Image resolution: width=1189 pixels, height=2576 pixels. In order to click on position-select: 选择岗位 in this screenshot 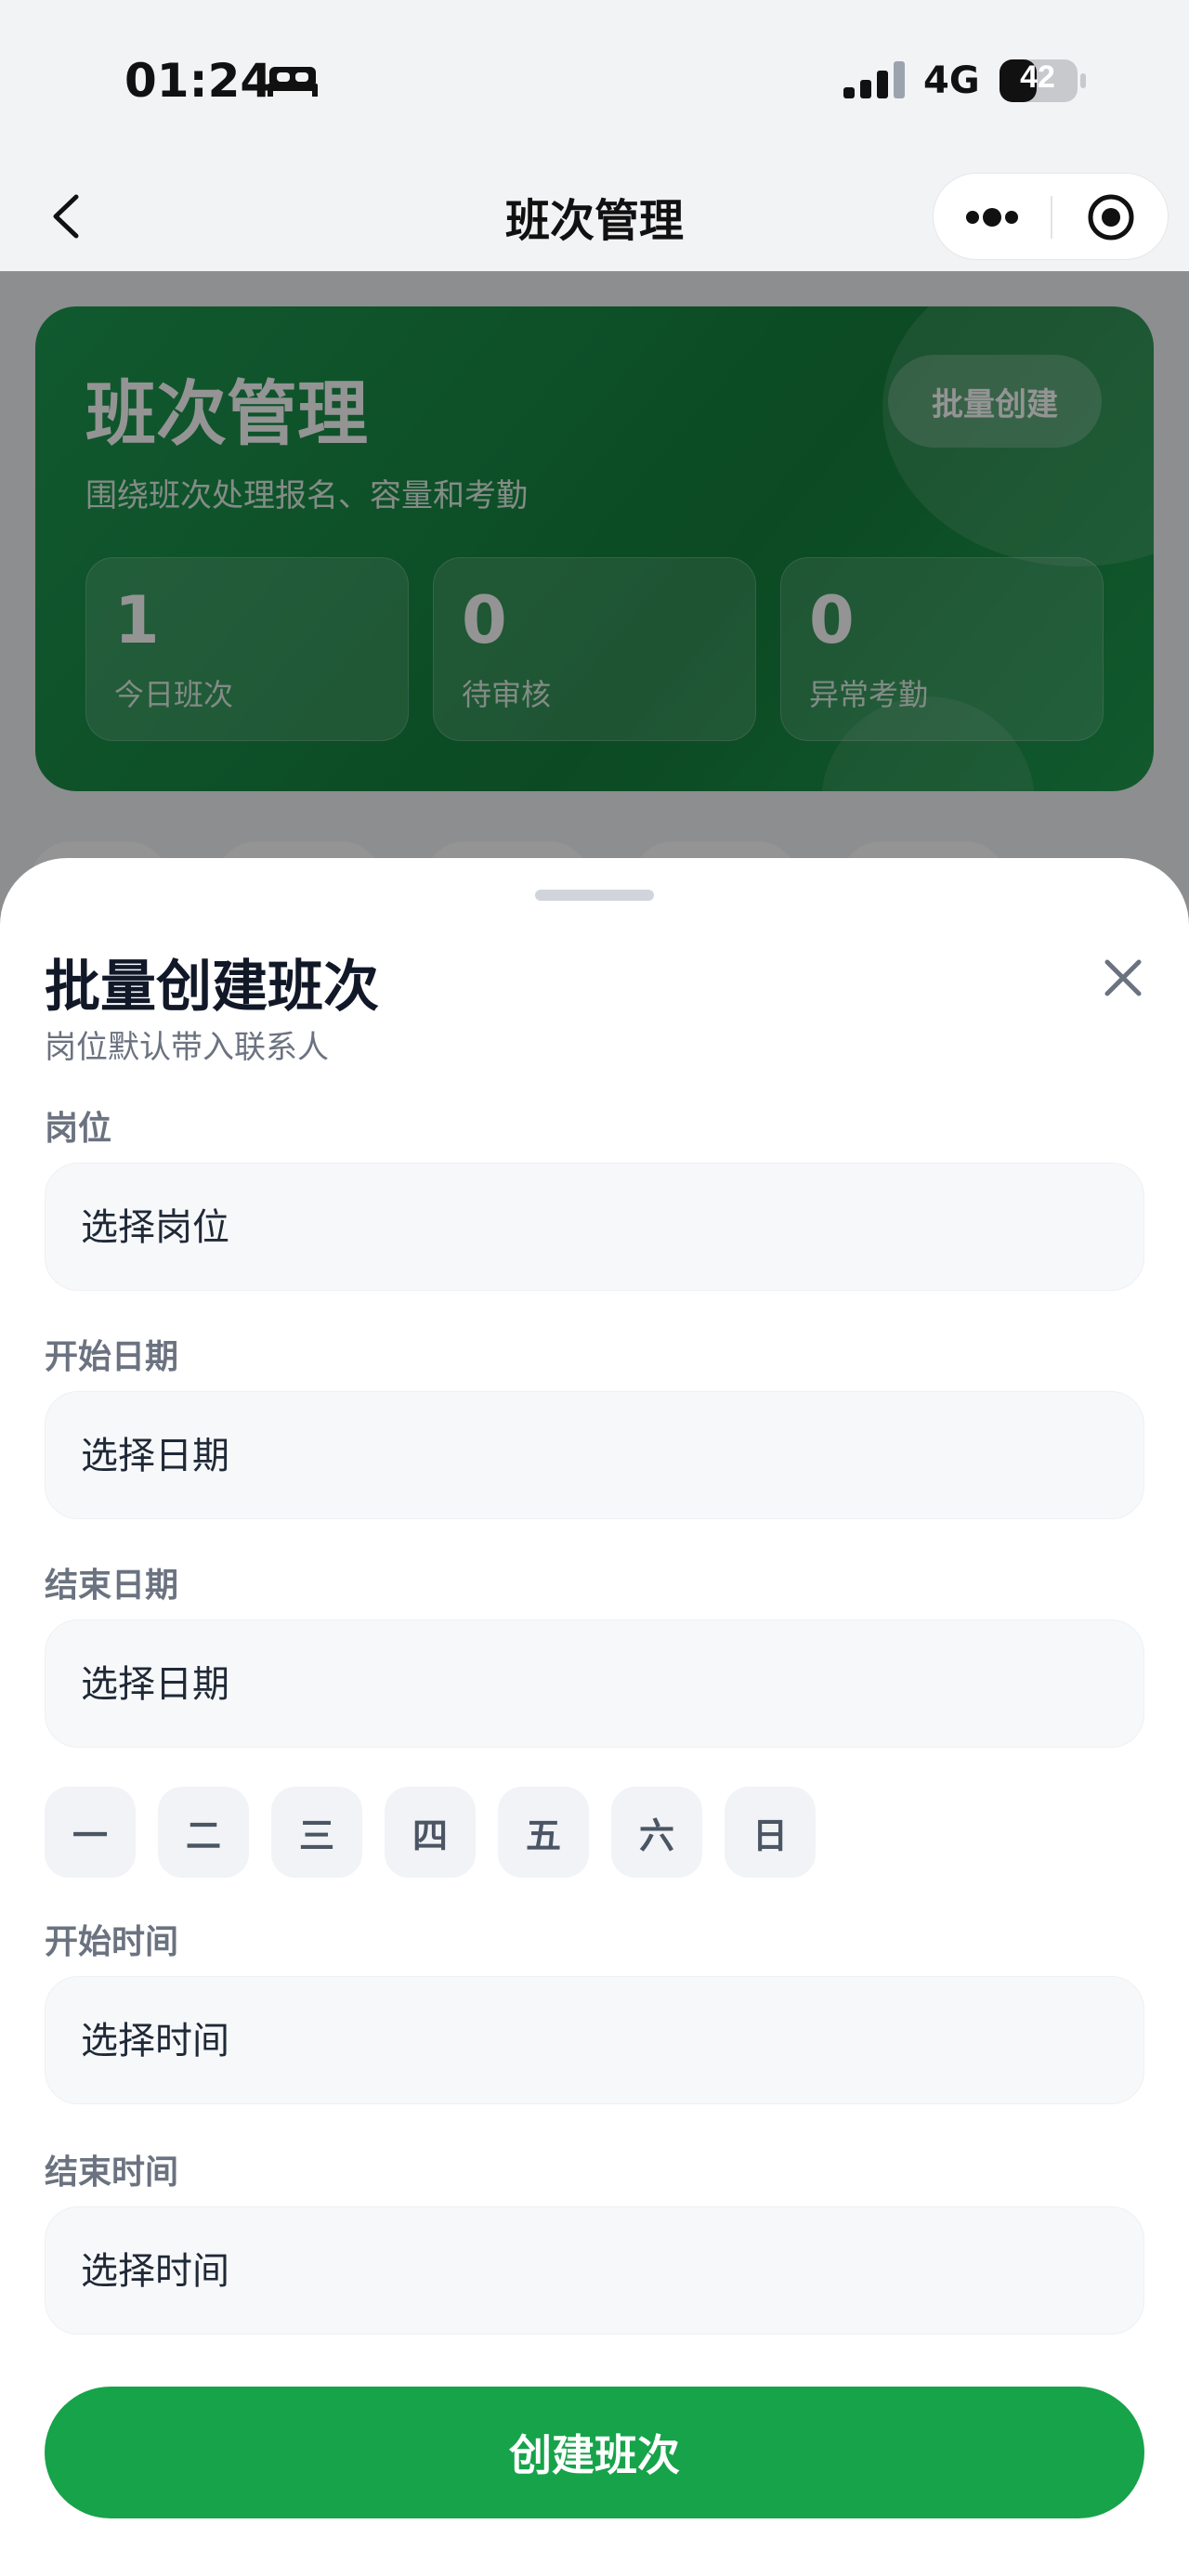, I will do `click(594, 1227)`.